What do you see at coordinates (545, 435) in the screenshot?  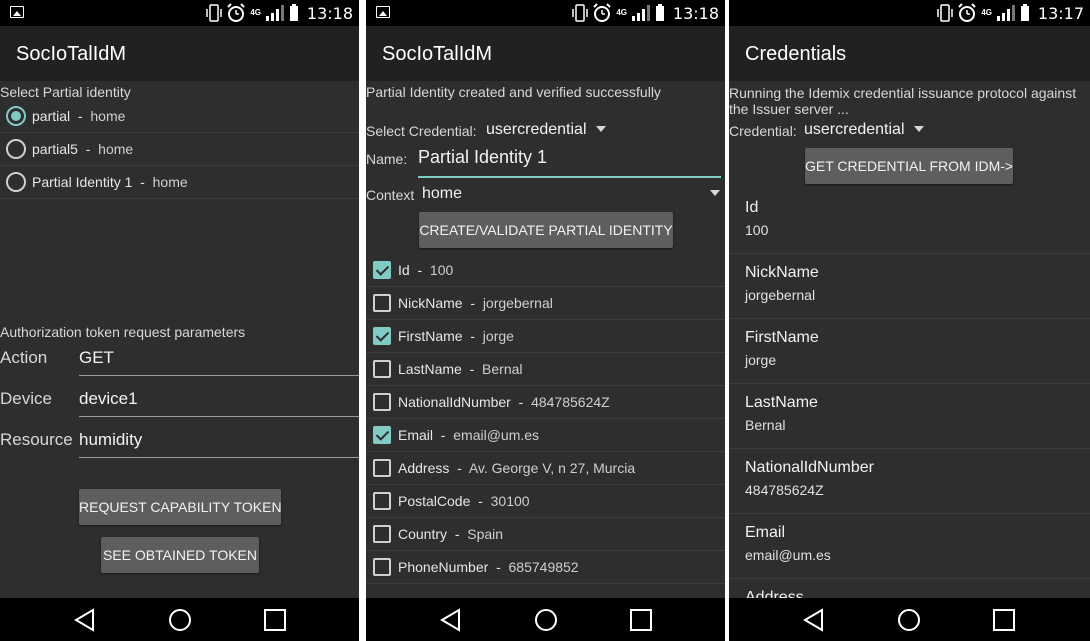 I see `attribute-row: Email - email@um.es` at bounding box center [545, 435].